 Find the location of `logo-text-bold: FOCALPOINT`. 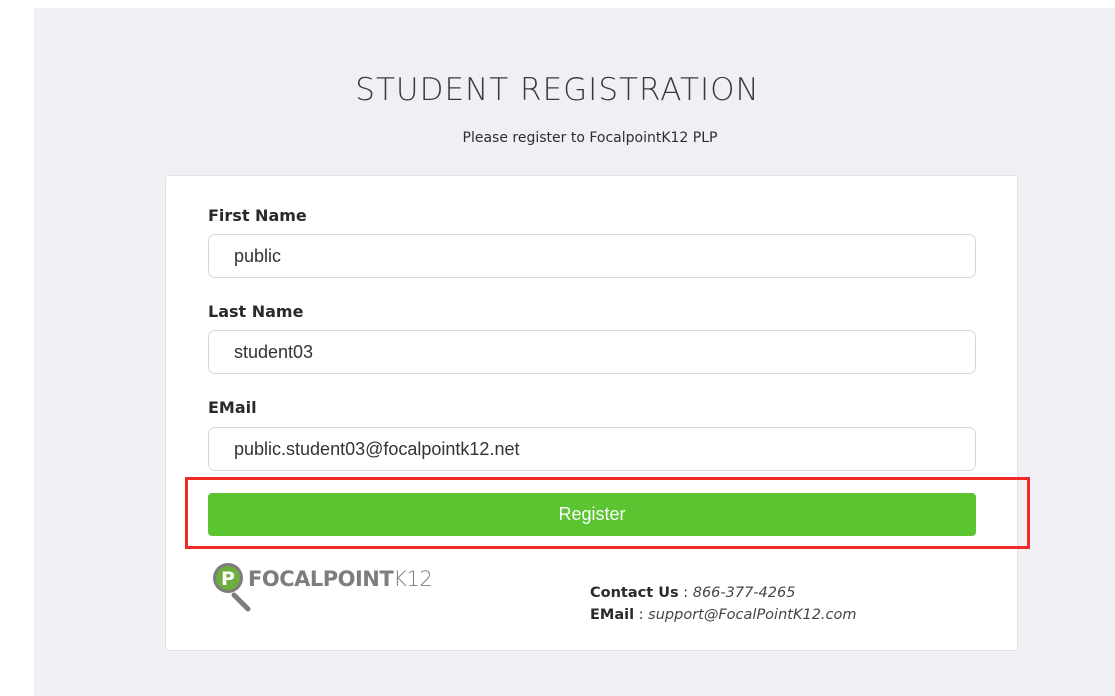

logo-text-bold: FOCALPOINT is located at coordinates (321, 579).